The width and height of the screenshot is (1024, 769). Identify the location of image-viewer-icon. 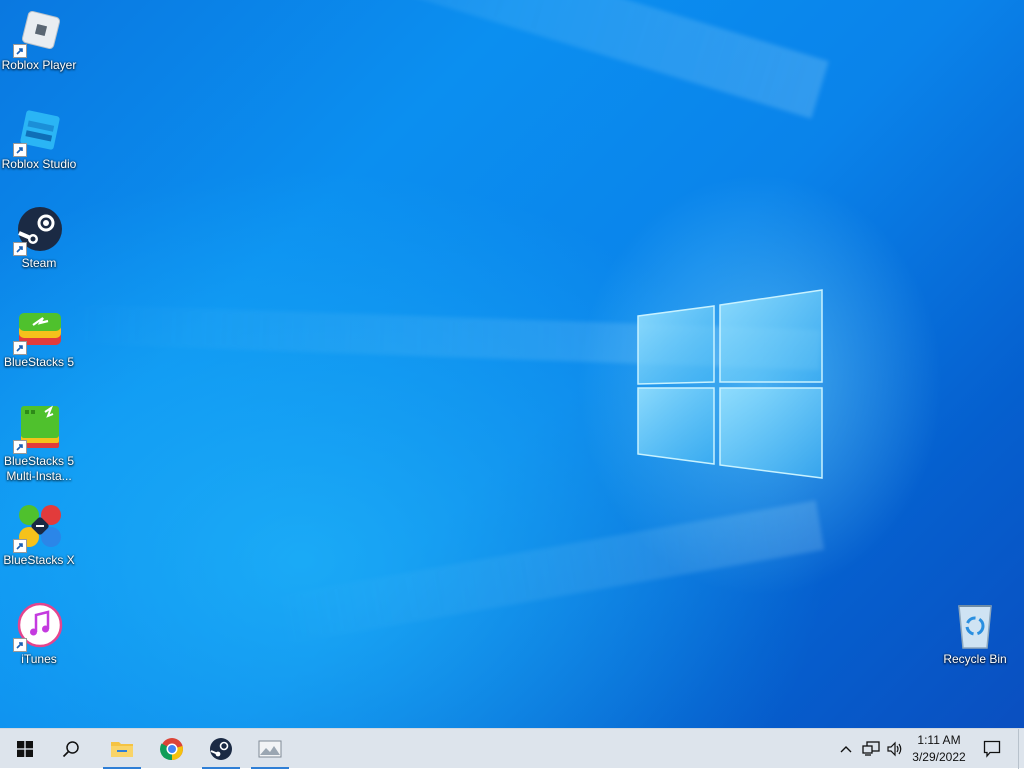
(270, 749).